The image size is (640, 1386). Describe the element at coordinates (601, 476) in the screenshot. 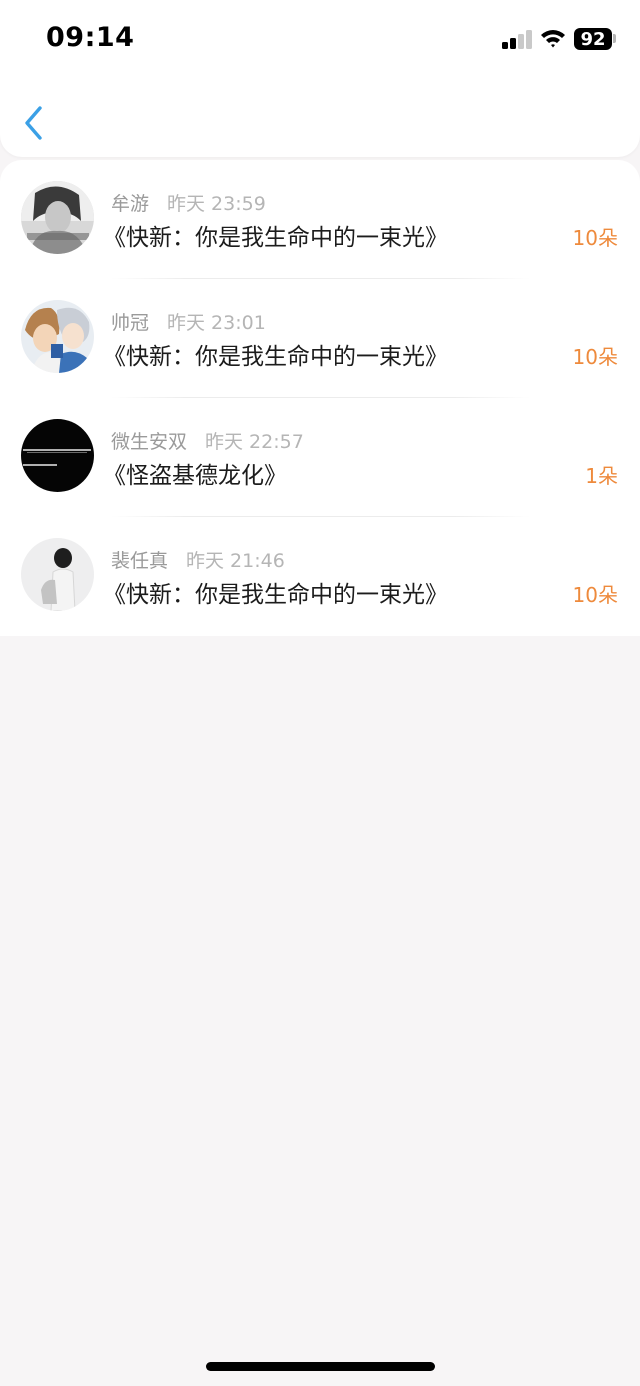

I see `gift-amount: 1朵` at that location.